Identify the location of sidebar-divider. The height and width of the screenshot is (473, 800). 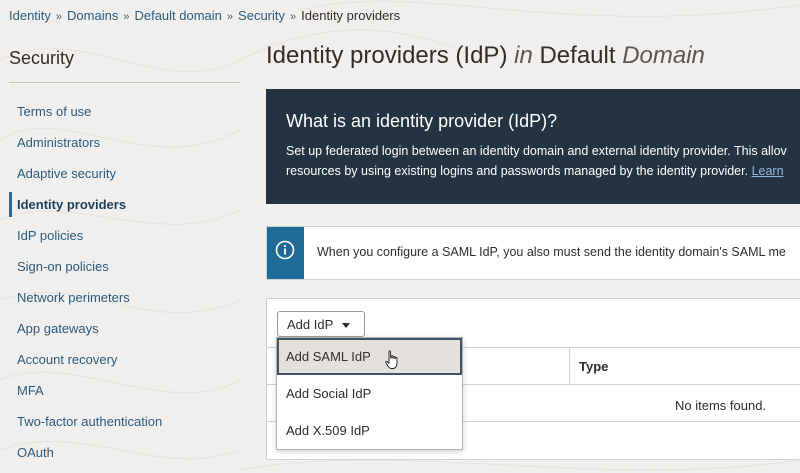
(124, 82).